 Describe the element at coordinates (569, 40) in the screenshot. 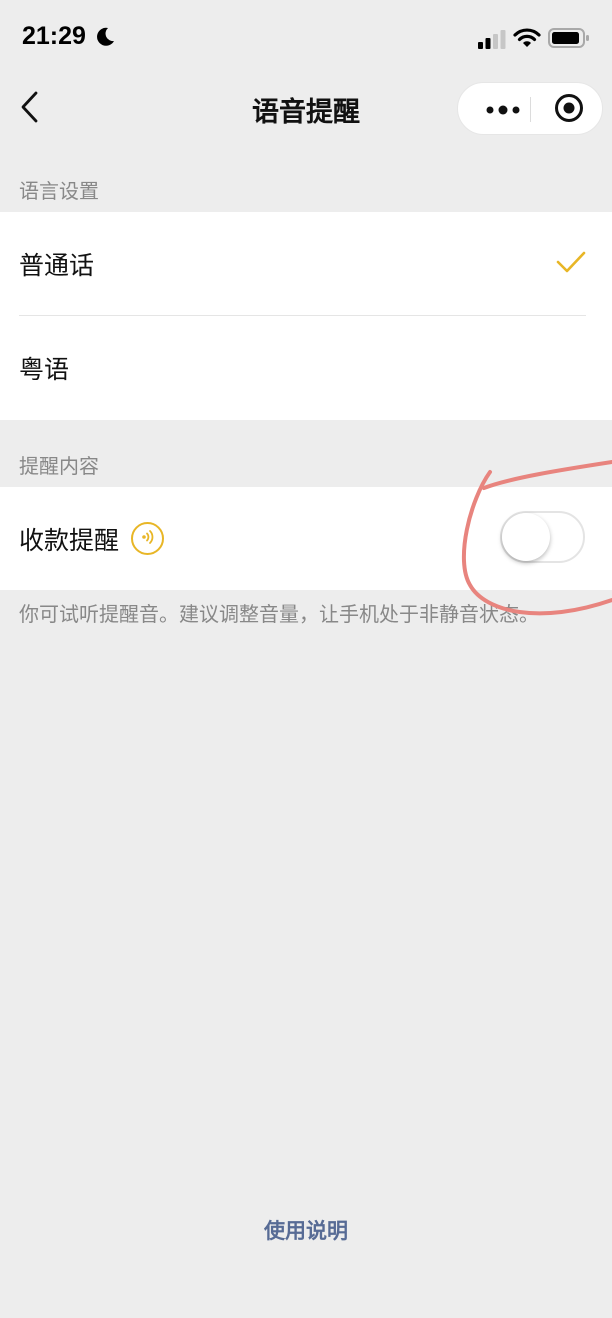

I see `battery-icon` at that location.